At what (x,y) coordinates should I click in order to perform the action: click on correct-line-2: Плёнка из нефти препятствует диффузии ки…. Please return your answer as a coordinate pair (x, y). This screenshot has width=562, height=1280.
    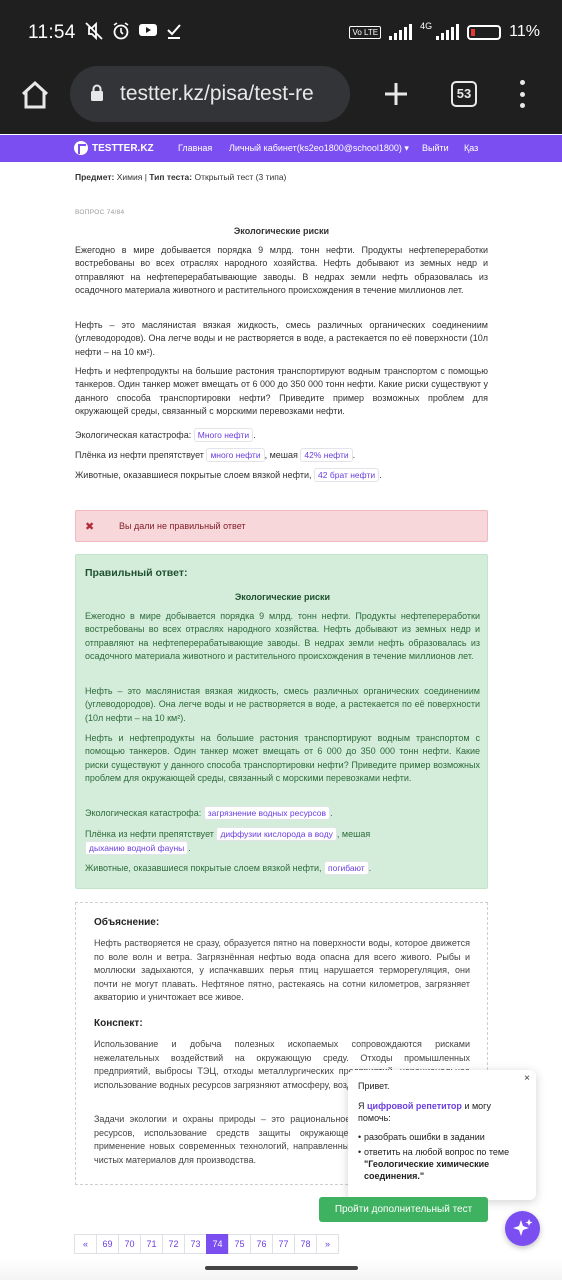
    Looking at the image, I should click on (227, 834).